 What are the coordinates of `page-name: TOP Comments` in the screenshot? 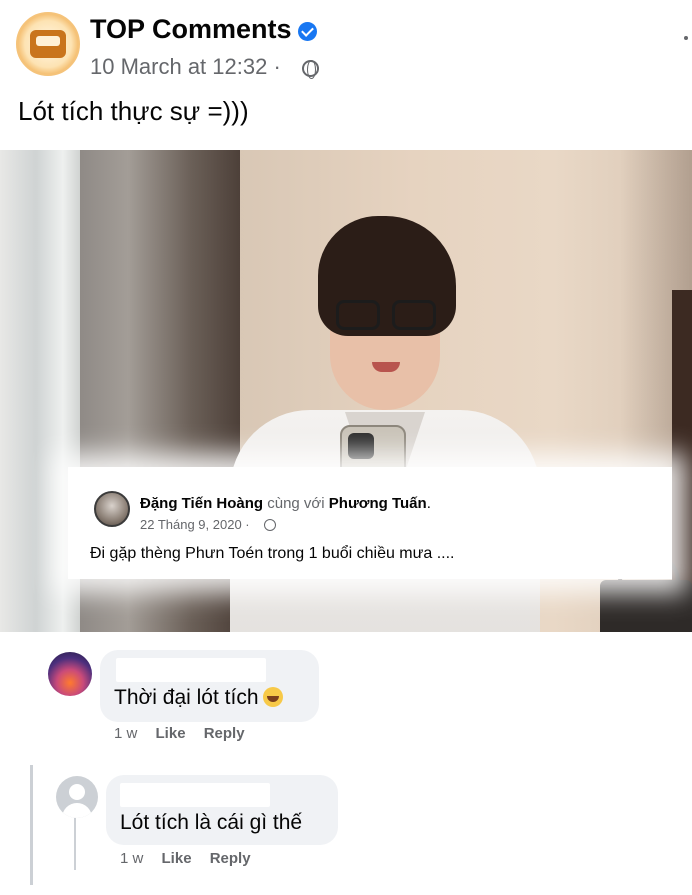 It's located at (191, 29).